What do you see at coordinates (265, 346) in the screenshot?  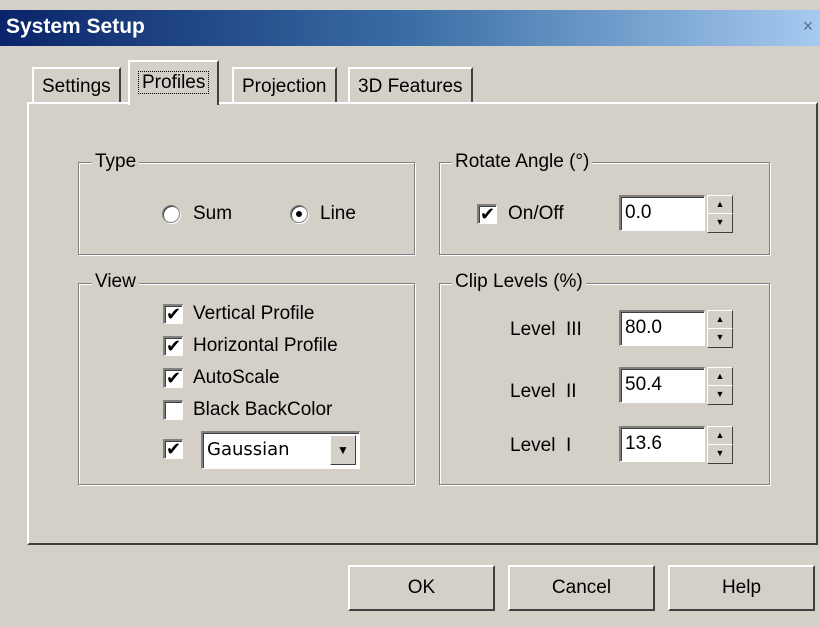 I see `horizontal-profile-label: Horizontal Profile` at bounding box center [265, 346].